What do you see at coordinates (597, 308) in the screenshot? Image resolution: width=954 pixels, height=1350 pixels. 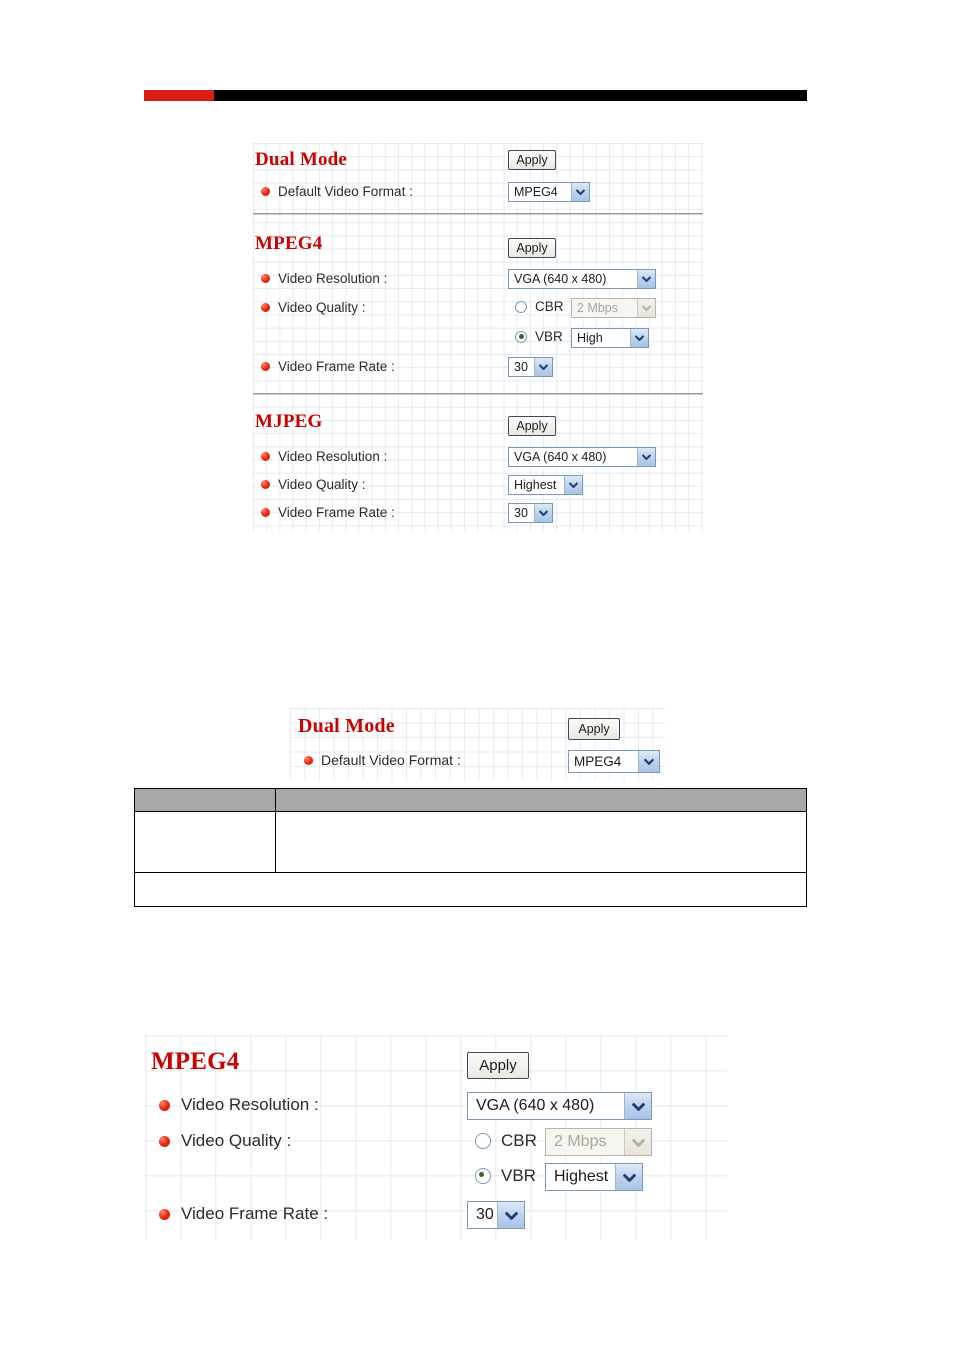 I see `select-value-cbr-bitrate-mpeg4: 2 Mbps` at bounding box center [597, 308].